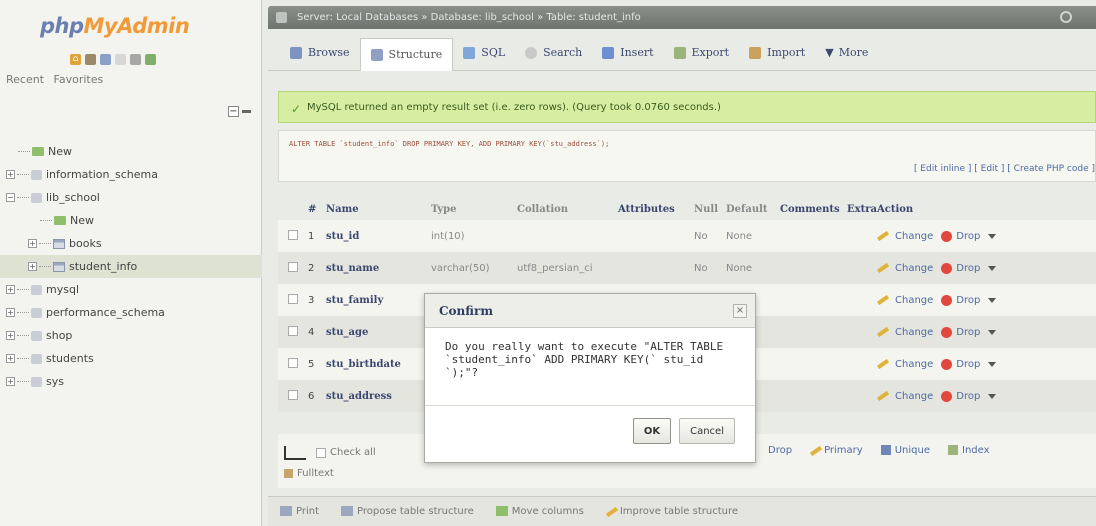  I want to click on tree-item-new-table: New, so click(131, 220).